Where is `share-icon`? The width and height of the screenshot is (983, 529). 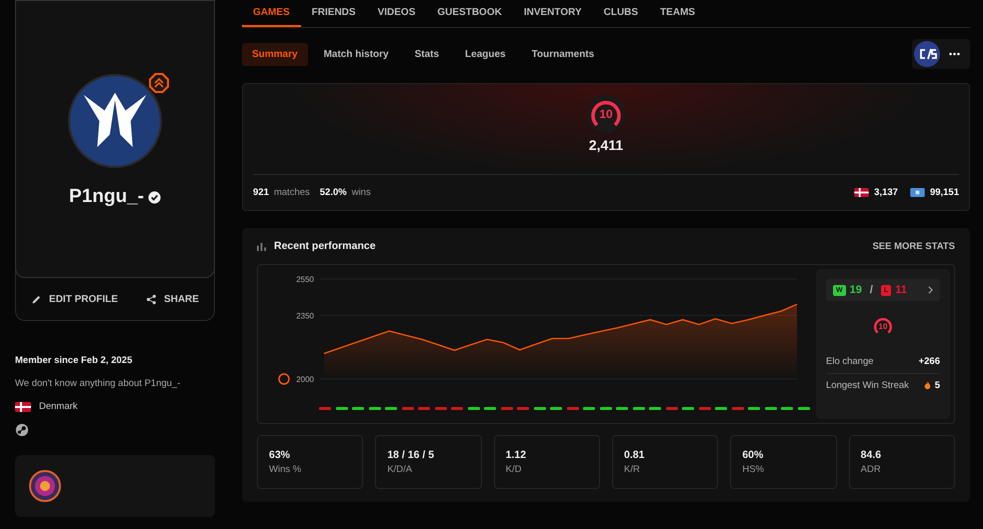
share-icon is located at coordinates (151, 299).